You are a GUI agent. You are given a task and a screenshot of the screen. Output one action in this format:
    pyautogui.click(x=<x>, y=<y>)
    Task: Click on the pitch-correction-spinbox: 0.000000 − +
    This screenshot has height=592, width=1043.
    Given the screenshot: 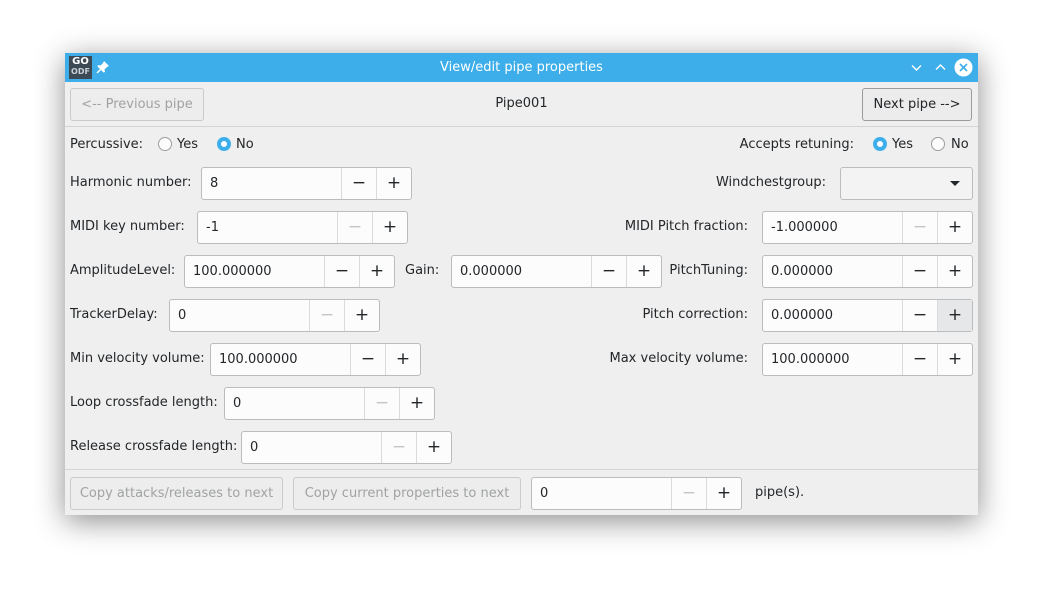 What is the action you would take?
    pyautogui.click(x=867, y=315)
    